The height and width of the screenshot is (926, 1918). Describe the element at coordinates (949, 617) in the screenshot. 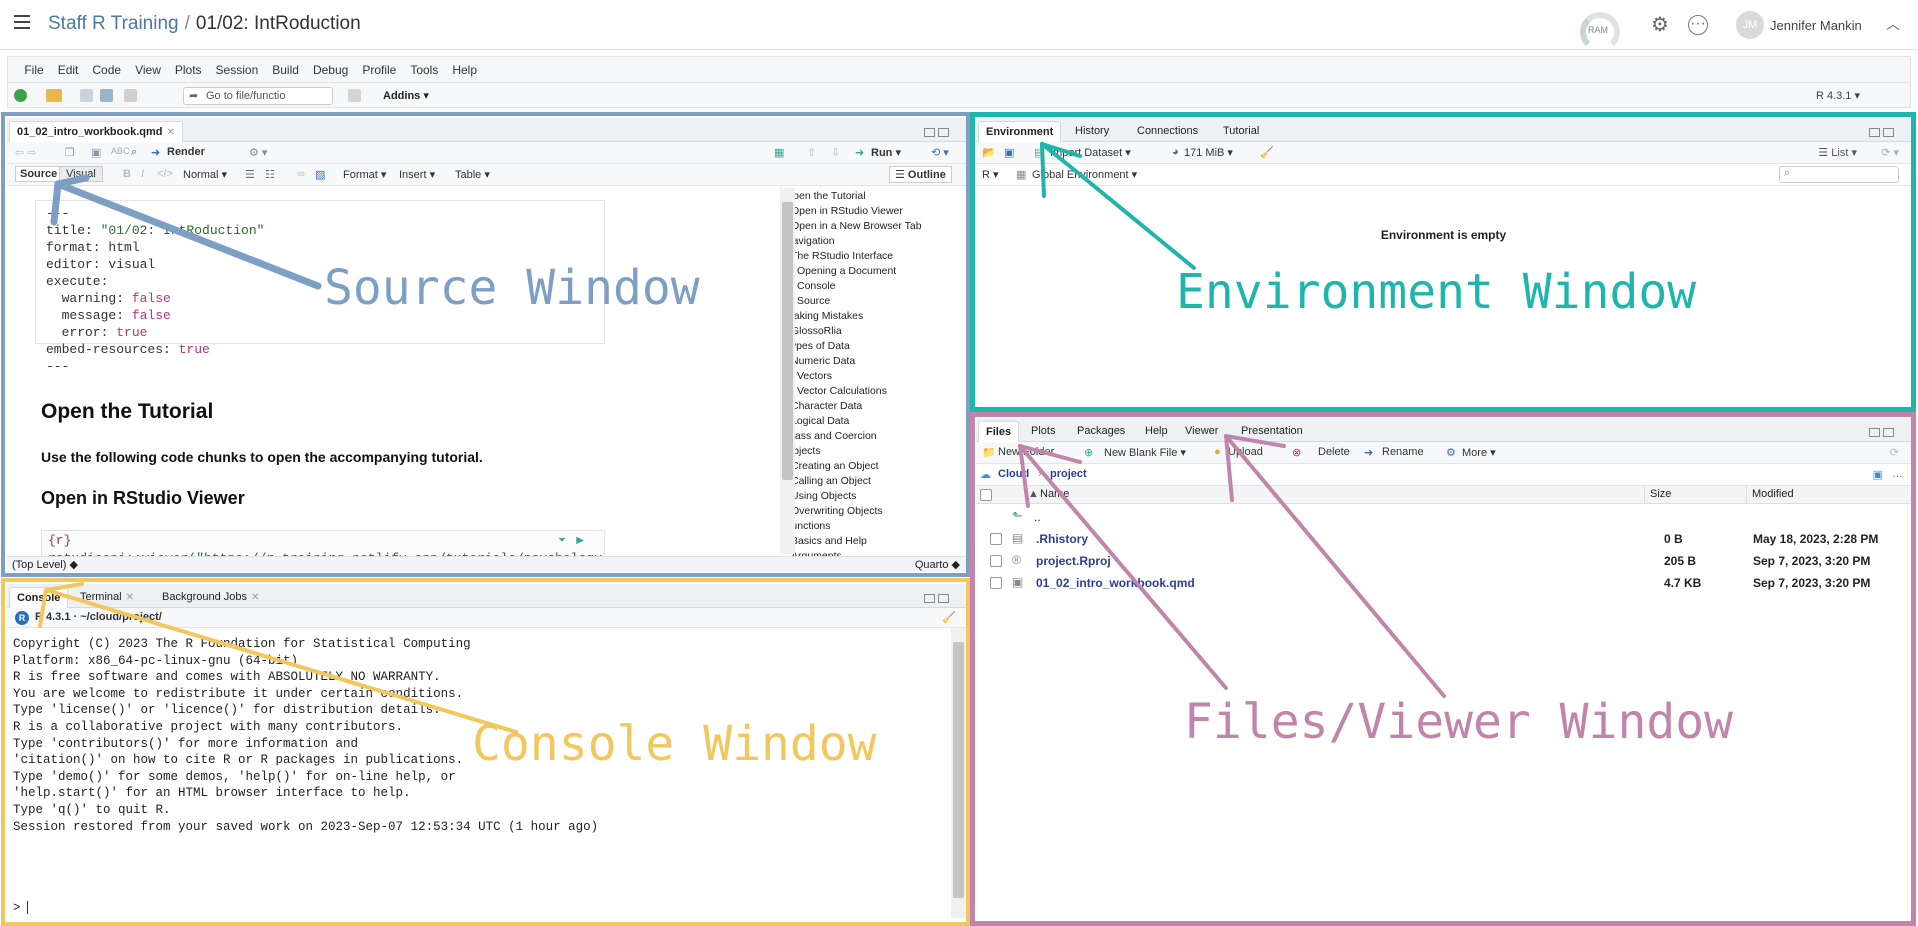

I see `clear-console-icon: 🧹` at that location.